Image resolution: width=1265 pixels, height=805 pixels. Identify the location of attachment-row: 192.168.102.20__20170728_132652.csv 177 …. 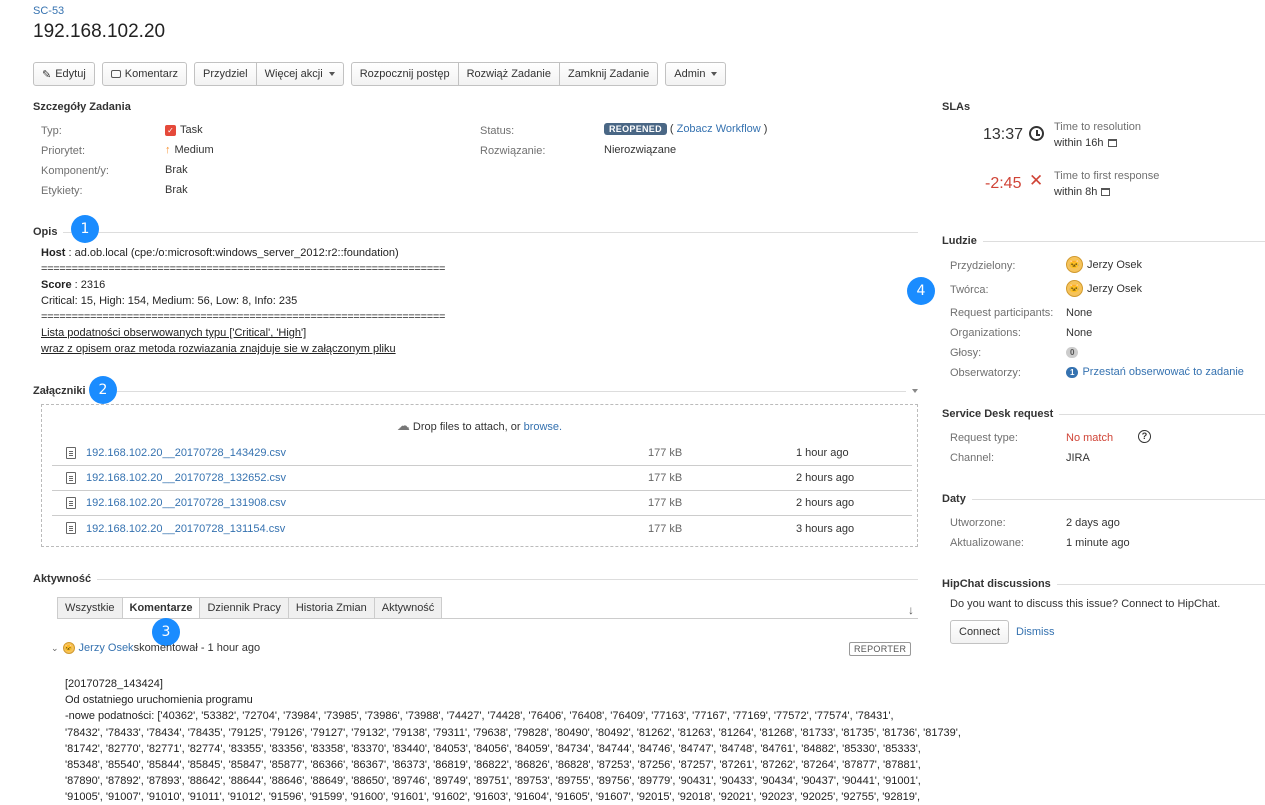
(482, 478).